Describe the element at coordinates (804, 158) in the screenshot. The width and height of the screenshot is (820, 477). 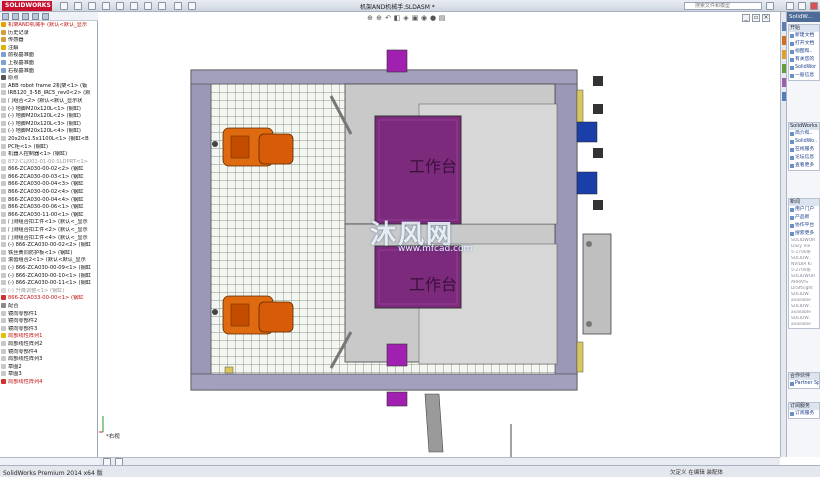
I see `task-link: 论坛信息` at that location.